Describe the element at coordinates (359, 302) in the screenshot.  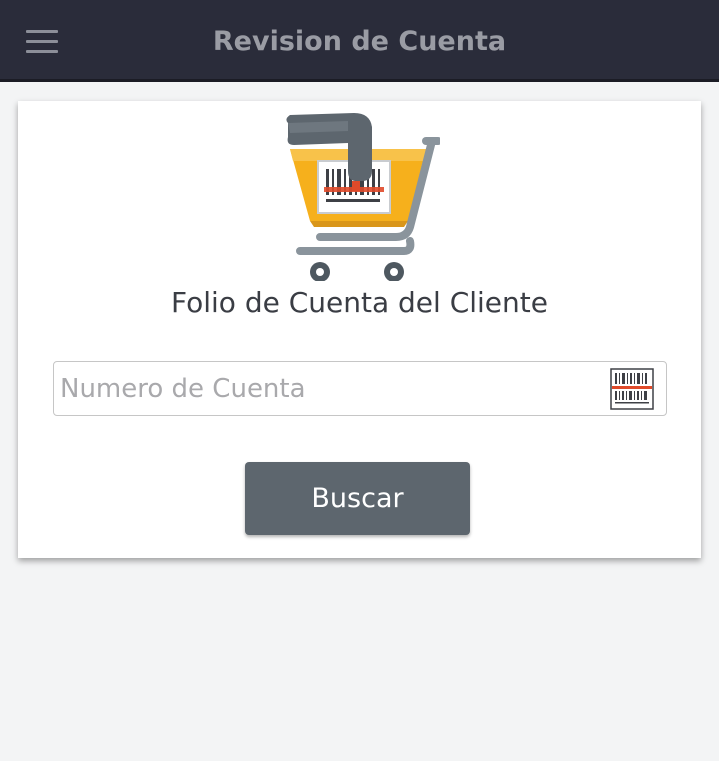
I see `card-title: Folio de Cuenta del Cliente` at that location.